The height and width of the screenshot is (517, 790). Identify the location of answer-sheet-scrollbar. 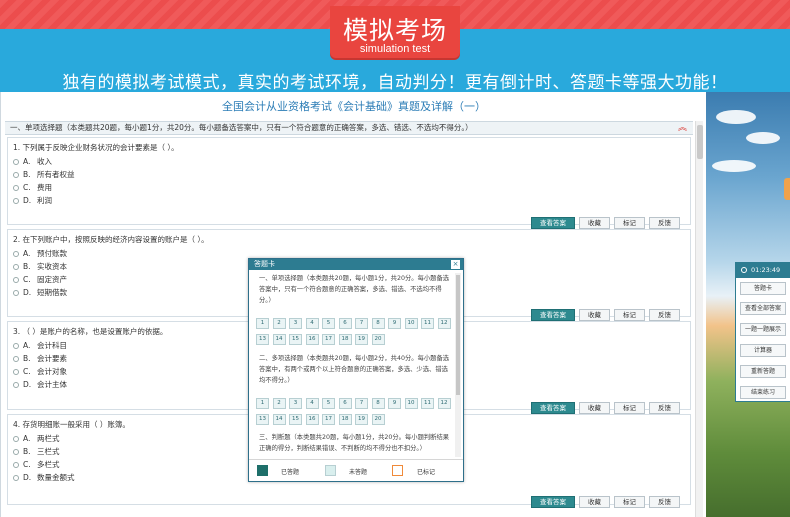
(458, 365).